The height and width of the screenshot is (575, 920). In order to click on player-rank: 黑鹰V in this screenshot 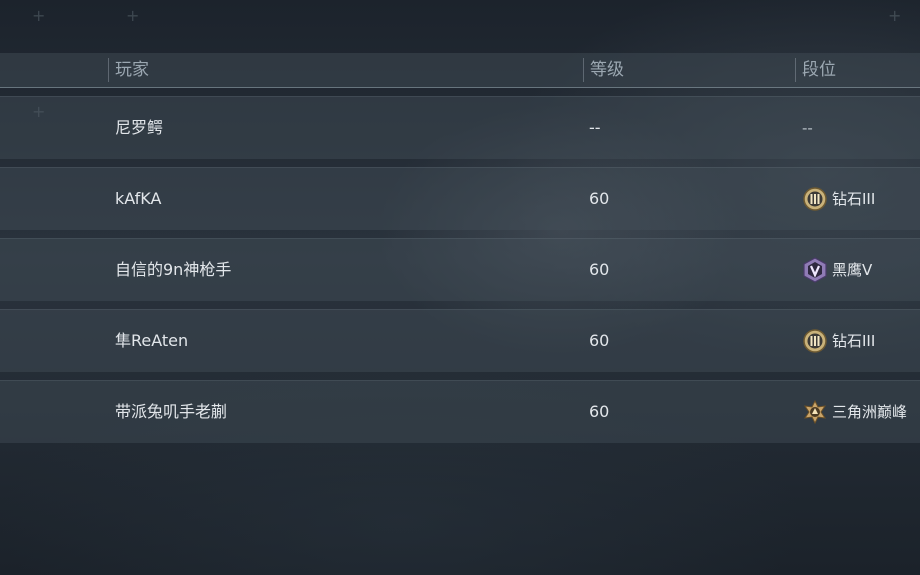, I will do `click(837, 270)`.